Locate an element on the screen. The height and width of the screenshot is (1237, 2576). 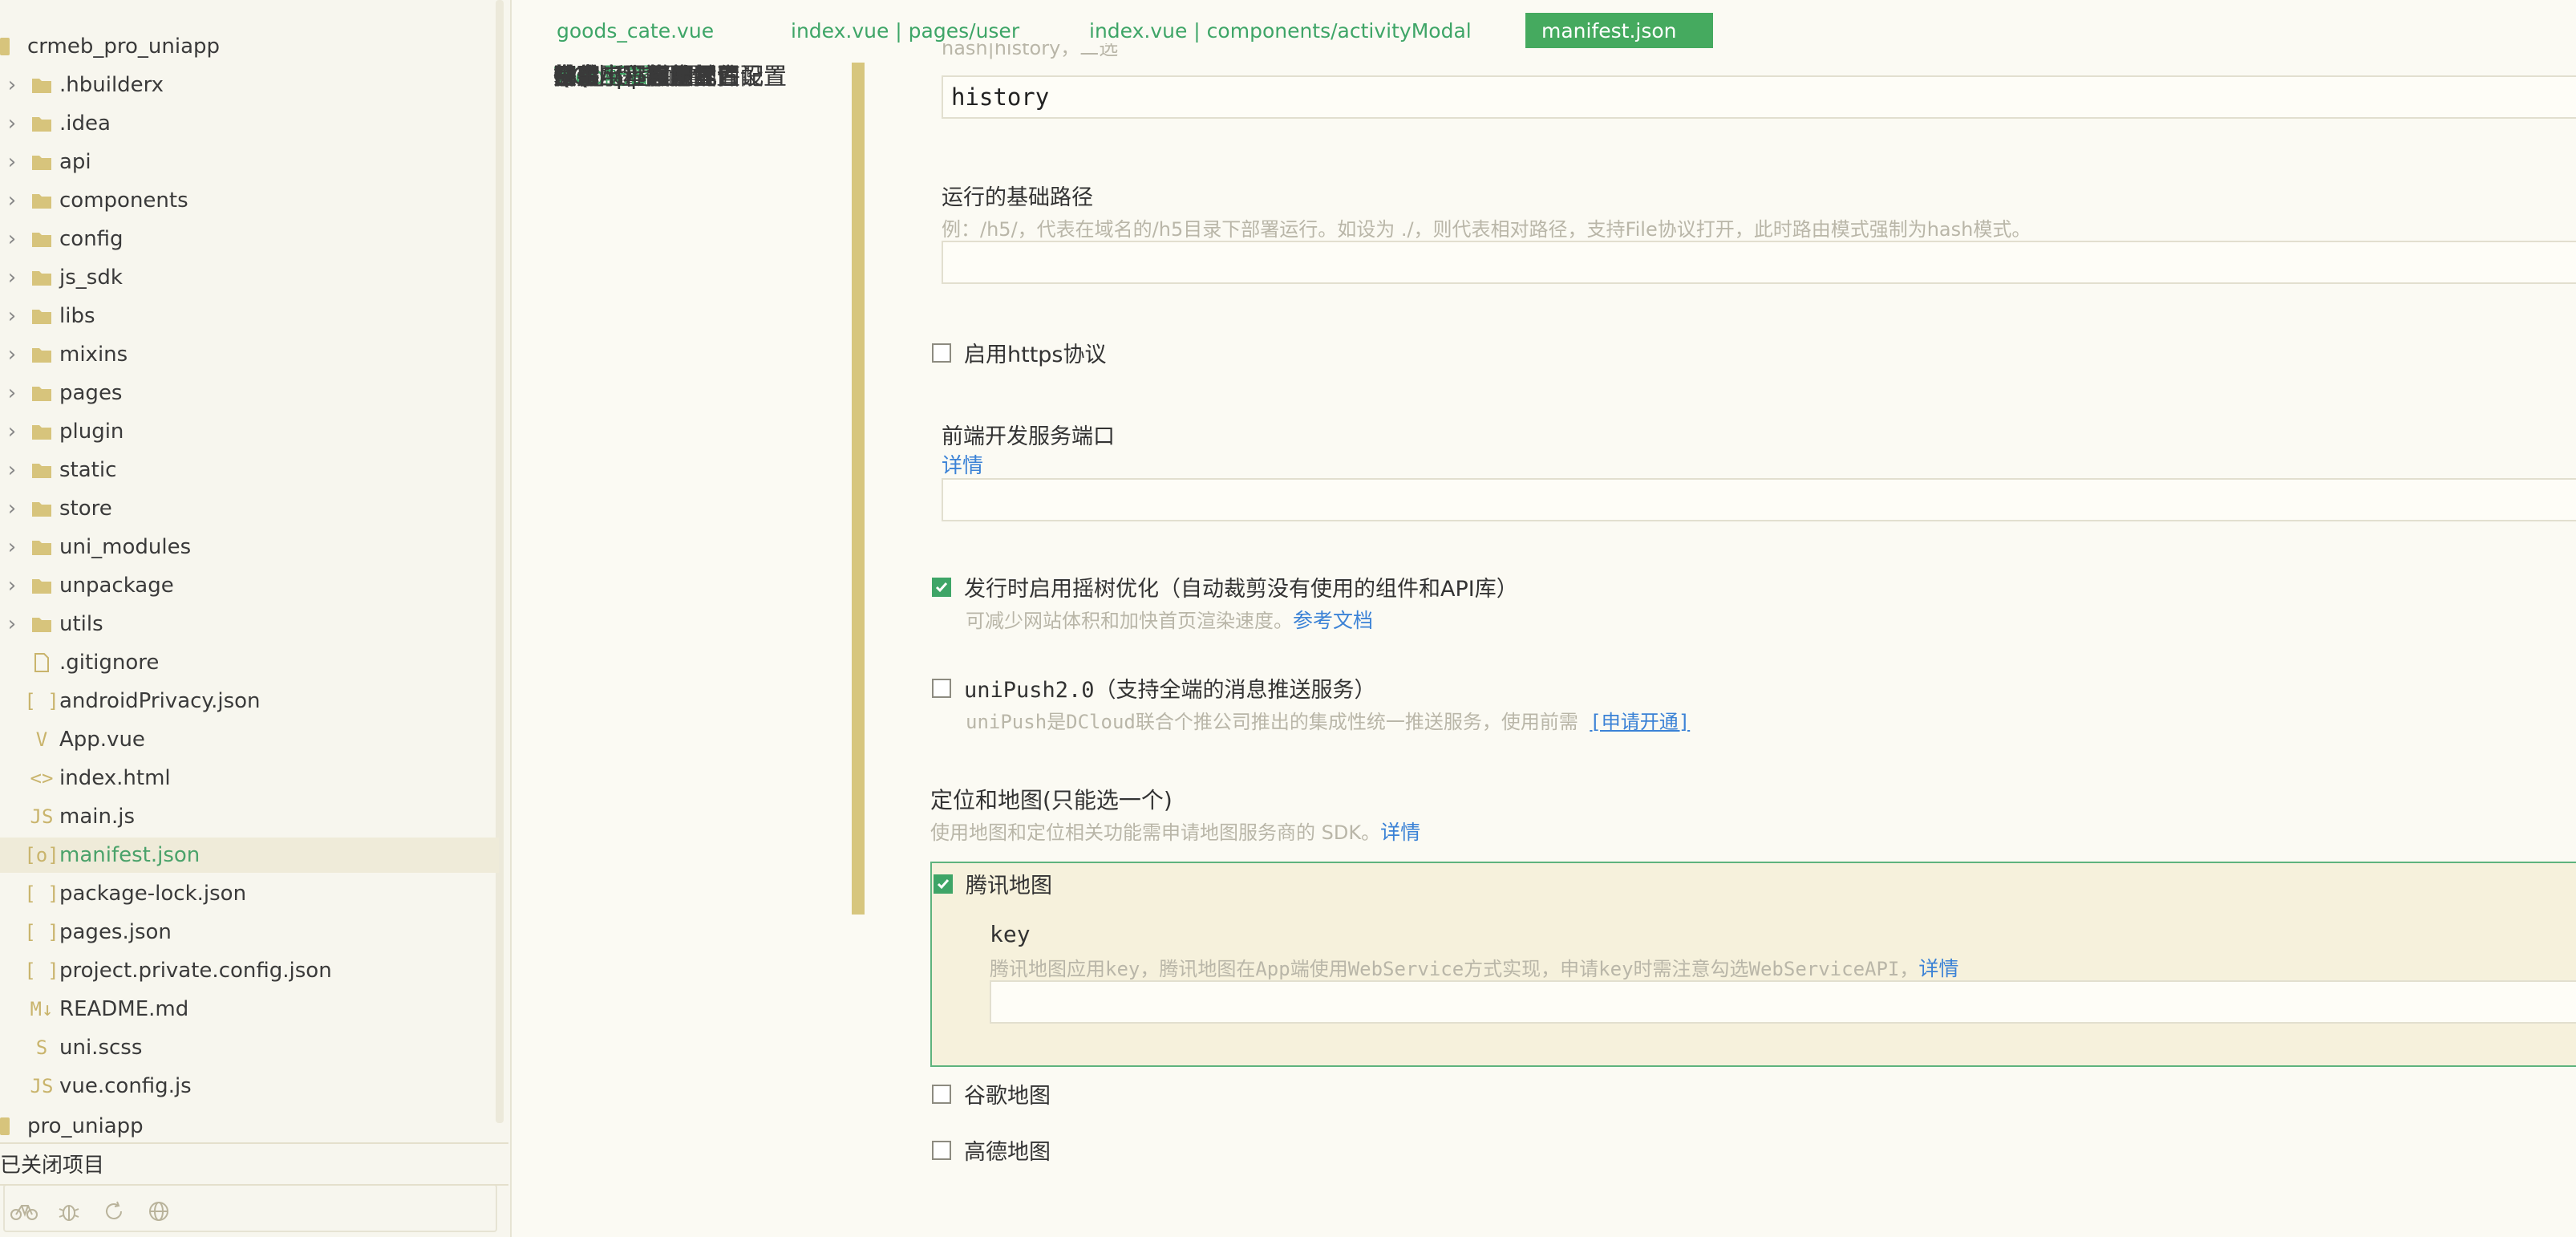
amap-checkbox is located at coordinates (941, 1150).